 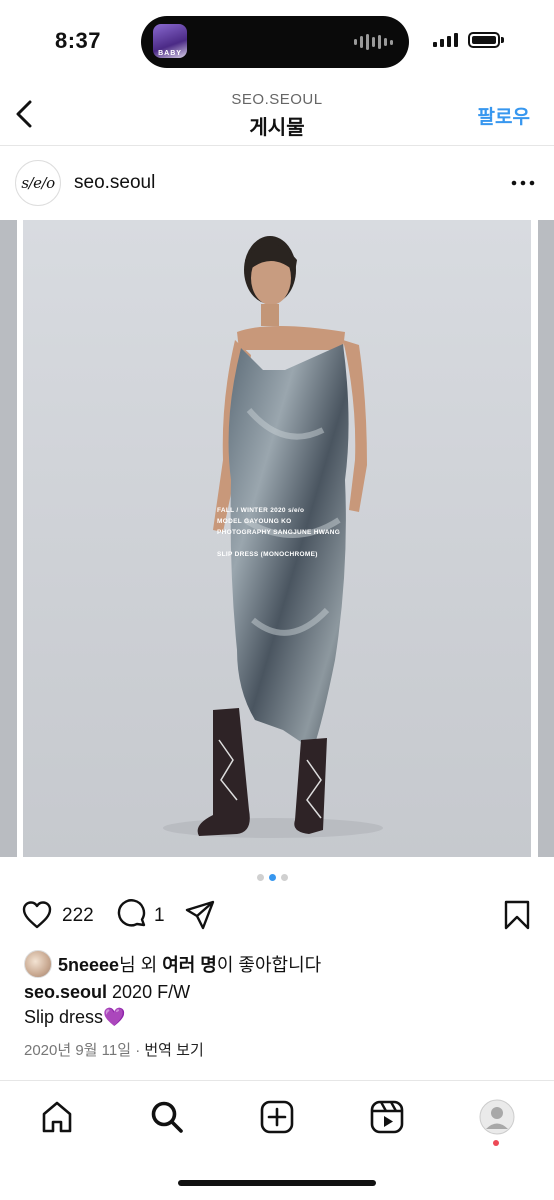 What do you see at coordinates (159, 916) in the screenshot?
I see `comment-count: 1` at bounding box center [159, 916].